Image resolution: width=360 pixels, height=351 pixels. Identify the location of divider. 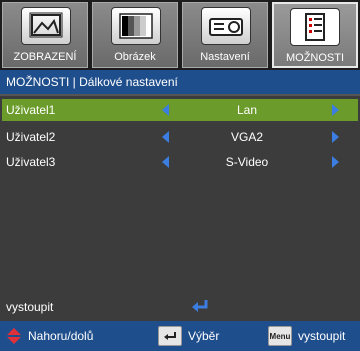
(180, 95).